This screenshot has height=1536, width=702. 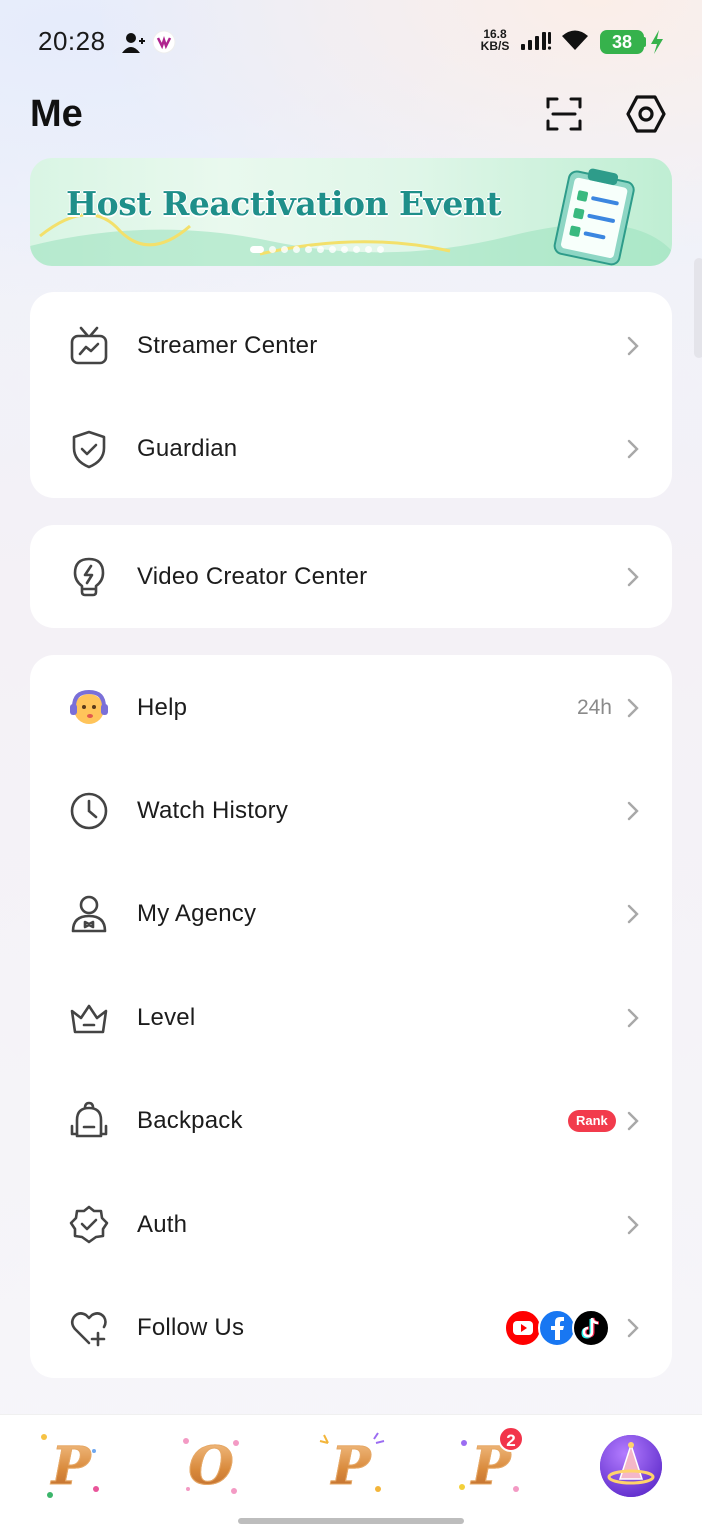 I want to click on menu-item-video-creator-center: Video Creator Center, so click(x=351, y=576).